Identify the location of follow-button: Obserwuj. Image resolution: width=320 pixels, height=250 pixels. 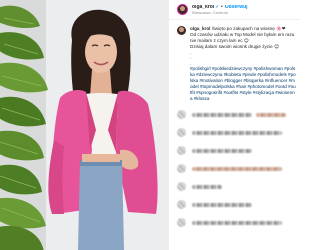
(236, 7).